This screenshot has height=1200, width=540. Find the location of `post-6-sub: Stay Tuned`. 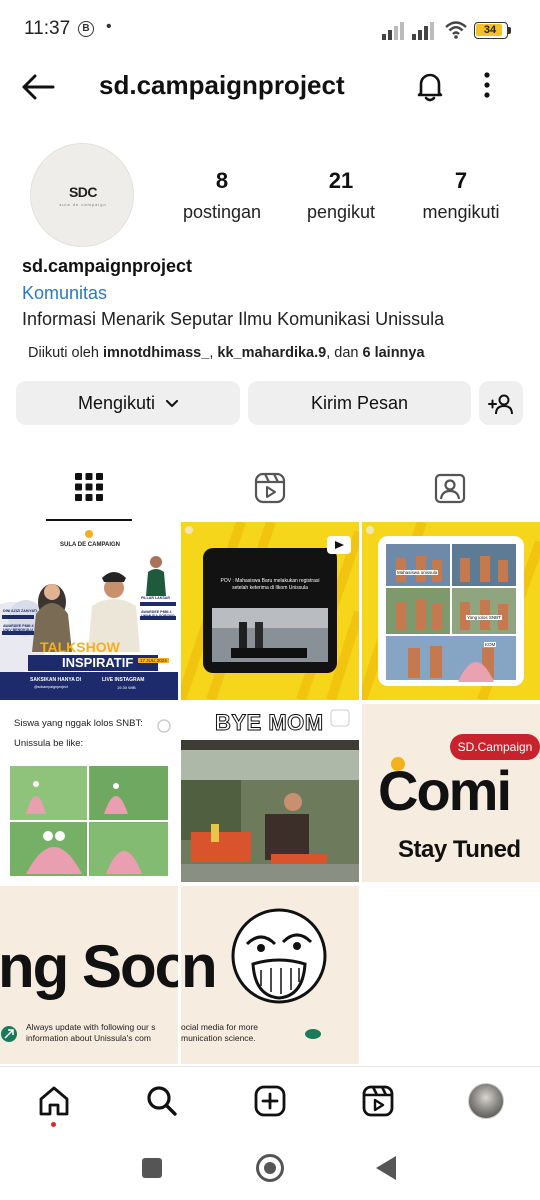

post-6-sub: Stay Tuned is located at coordinates (459, 849).